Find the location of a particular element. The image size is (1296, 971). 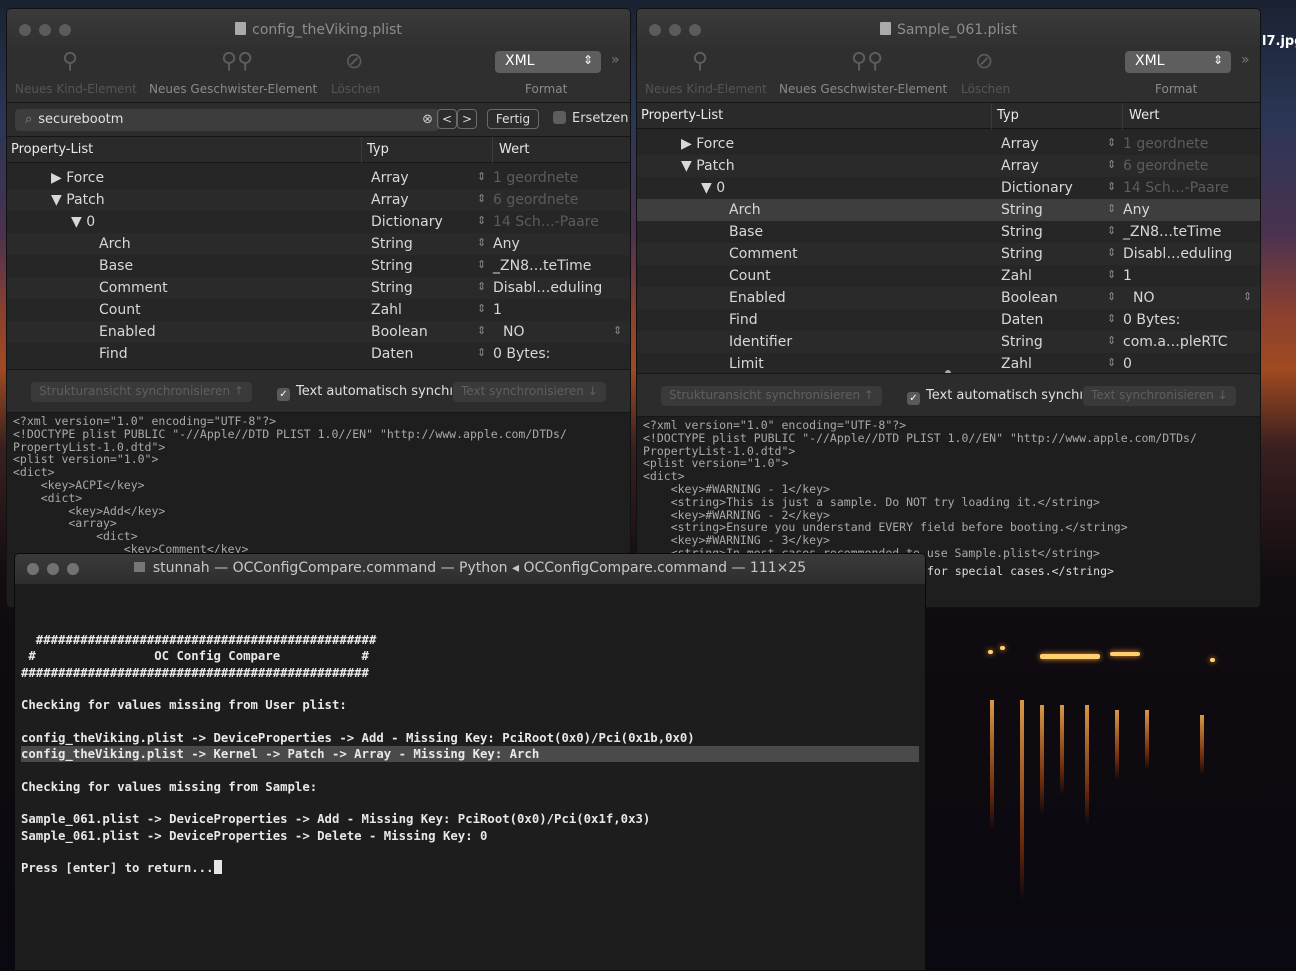

row-value: _ZN8…teTime is located at coordinates (542, 266).